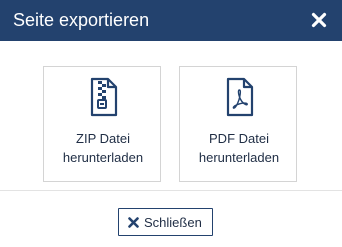  What do you see at coordinates (239, 138) in the screenshot?
I see `download-pdf-label-line1: PDF Datei` at bounding box center [239, 138].